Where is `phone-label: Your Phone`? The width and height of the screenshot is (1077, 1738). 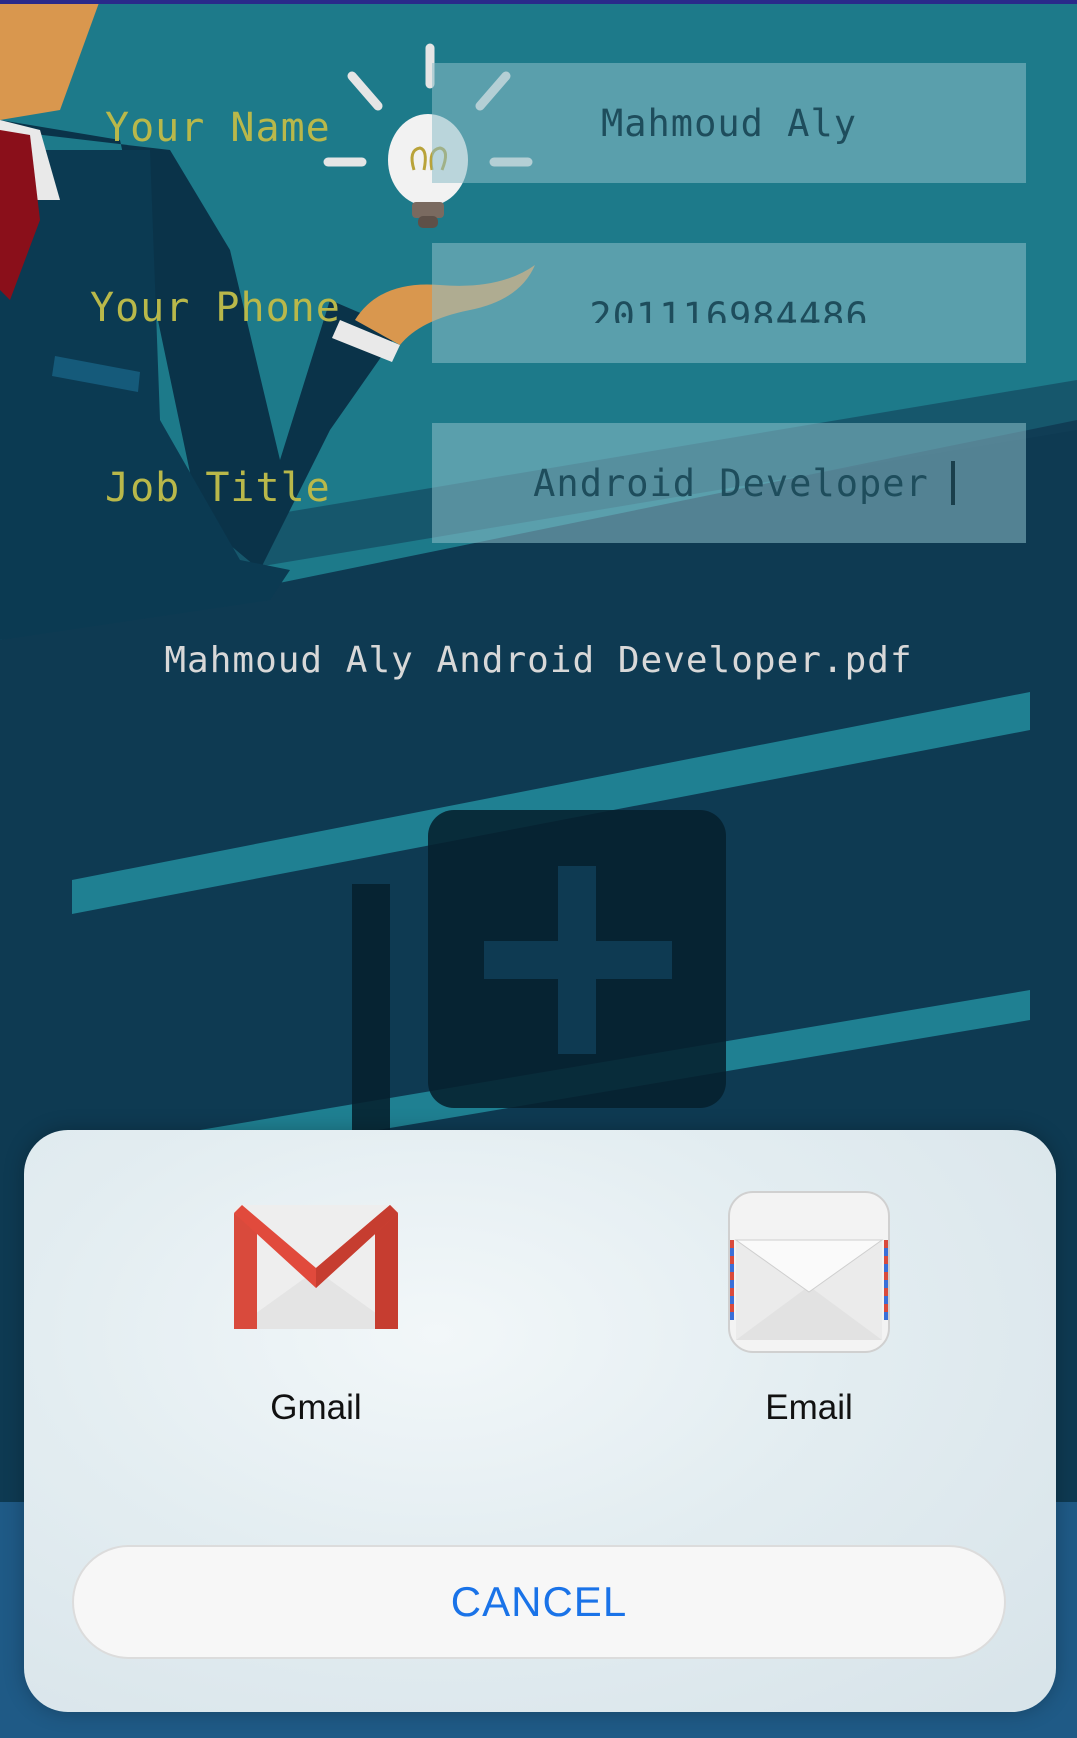
phone-label: Your Phone is located at coordinates (215, 308).